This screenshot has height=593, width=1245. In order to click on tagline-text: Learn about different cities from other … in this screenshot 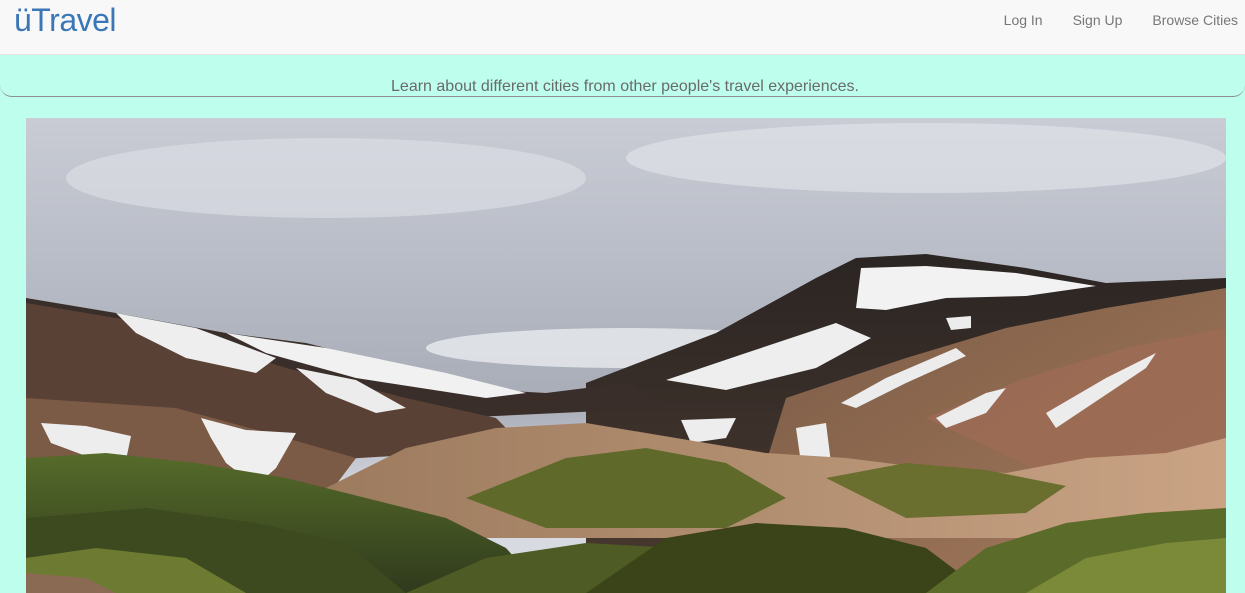, I will do `click(625, 86)`.